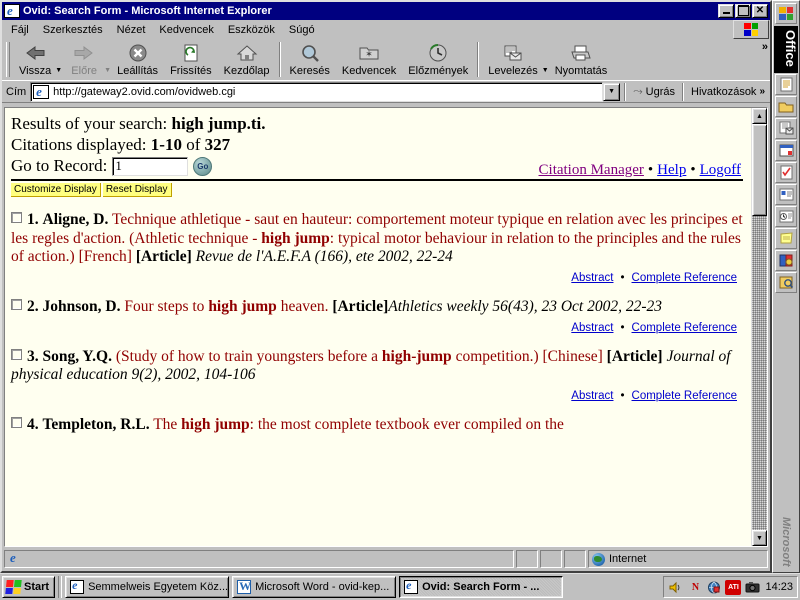  What do you see at coordinates (35, 53) in the screenshot?
I see `back-arrow-icon` at bounding box center [35, 53].